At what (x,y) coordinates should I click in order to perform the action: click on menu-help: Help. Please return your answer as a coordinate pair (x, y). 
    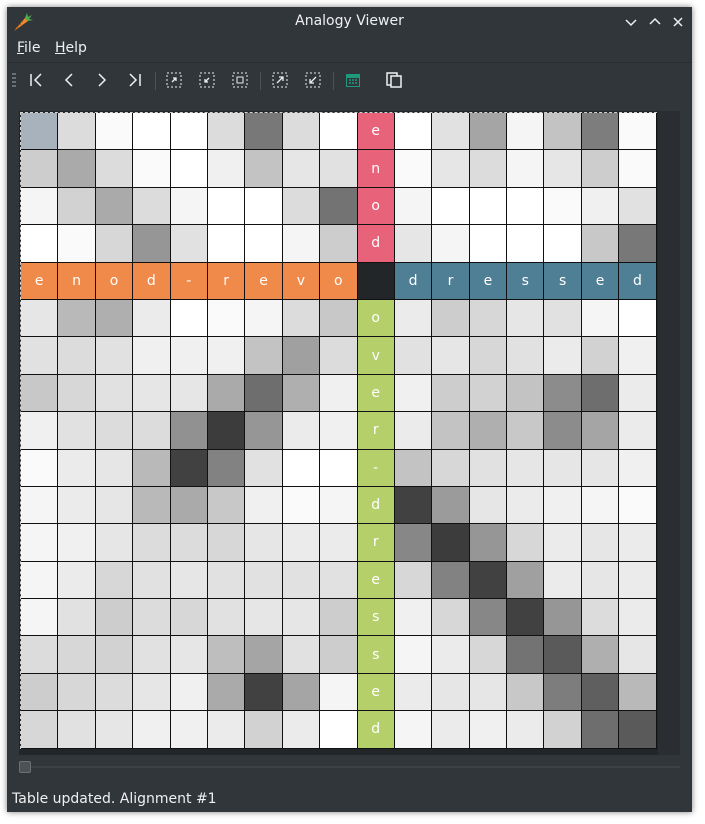
    Looking at the image, I should click on (71, 48).